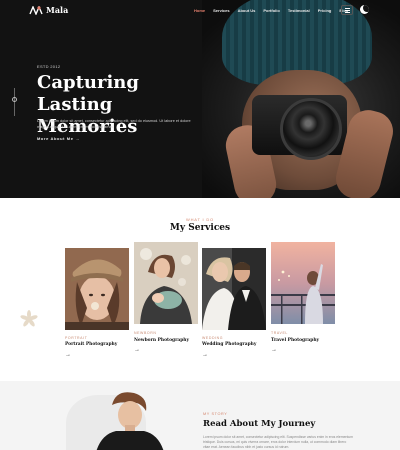 The image size is (400, 450). I want to click on hero-eyebrow: ESTD 2012, so click(49, 66).